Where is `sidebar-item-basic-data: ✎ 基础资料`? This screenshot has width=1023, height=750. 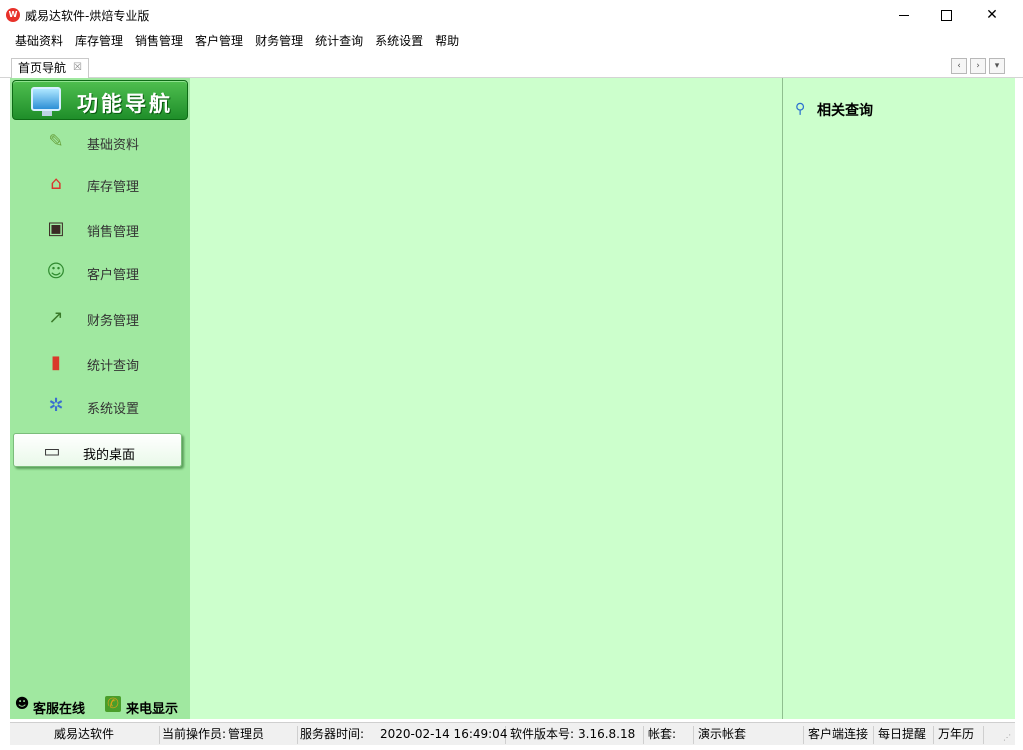 sidebar-item-basic-data: ✎ 基础资料 is located at coordinates (100, 142).